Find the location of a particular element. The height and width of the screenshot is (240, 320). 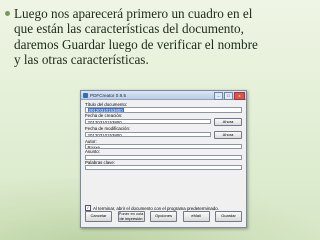

minimize-icon: – is located at coordinates (218, 96).